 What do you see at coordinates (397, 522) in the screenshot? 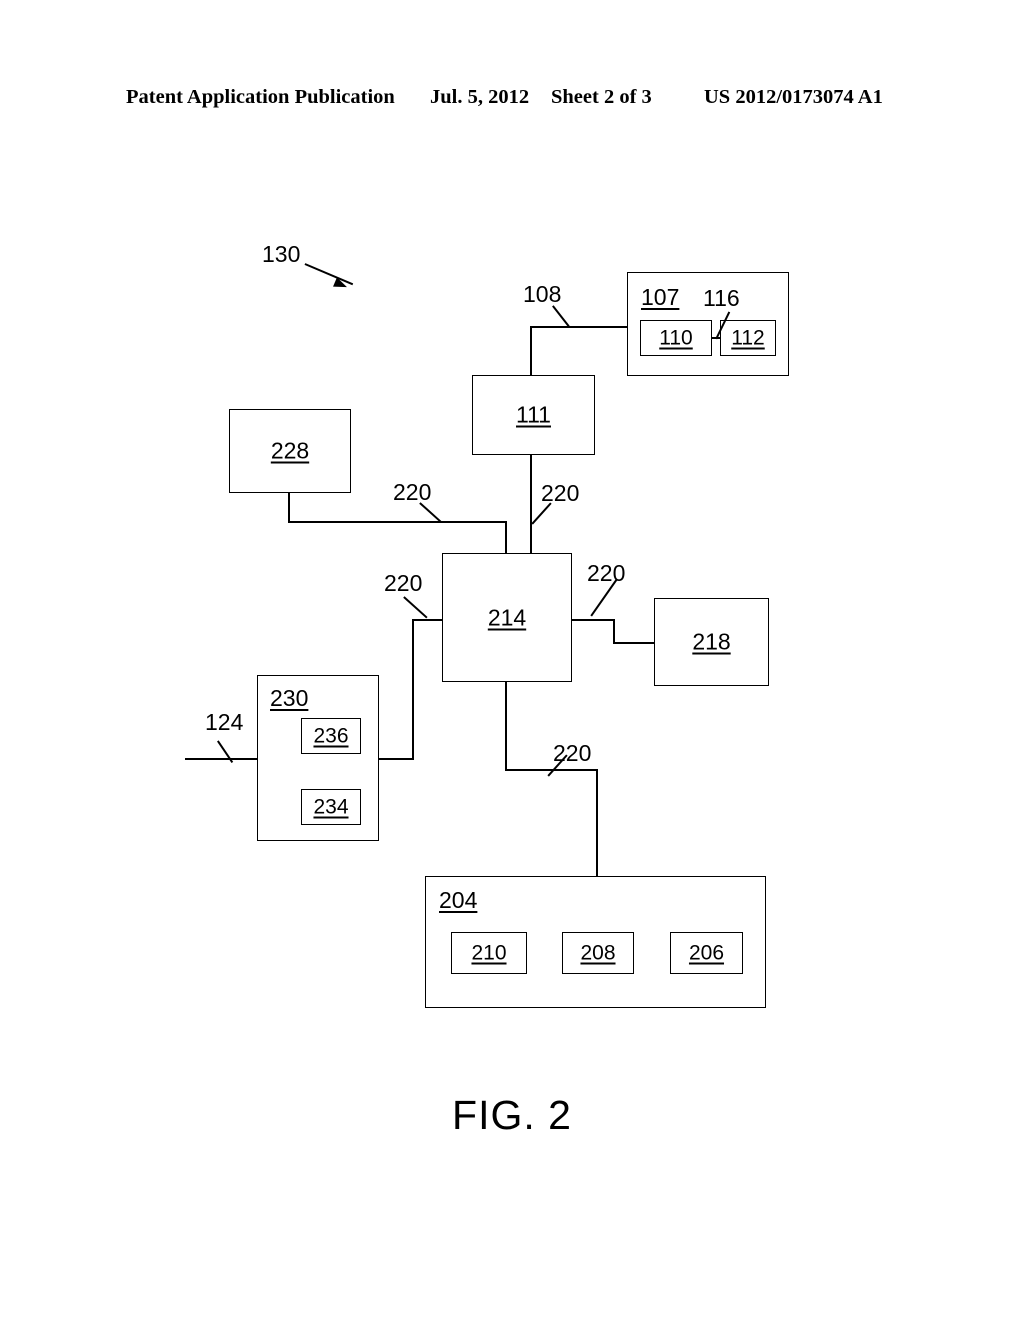
I see `connector-228-horizontal` at bounding box center [397, 522].